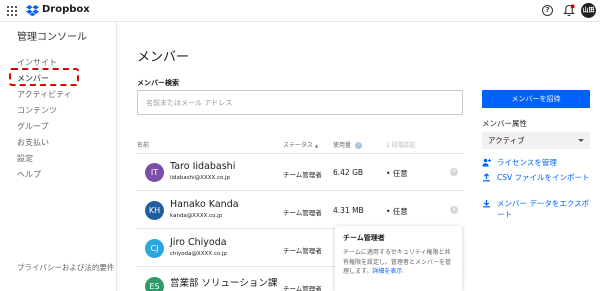 The width and height of the screenshot is (600, 291). I want to click on sidebar-title: 管理コンソール, so click(52, 37).